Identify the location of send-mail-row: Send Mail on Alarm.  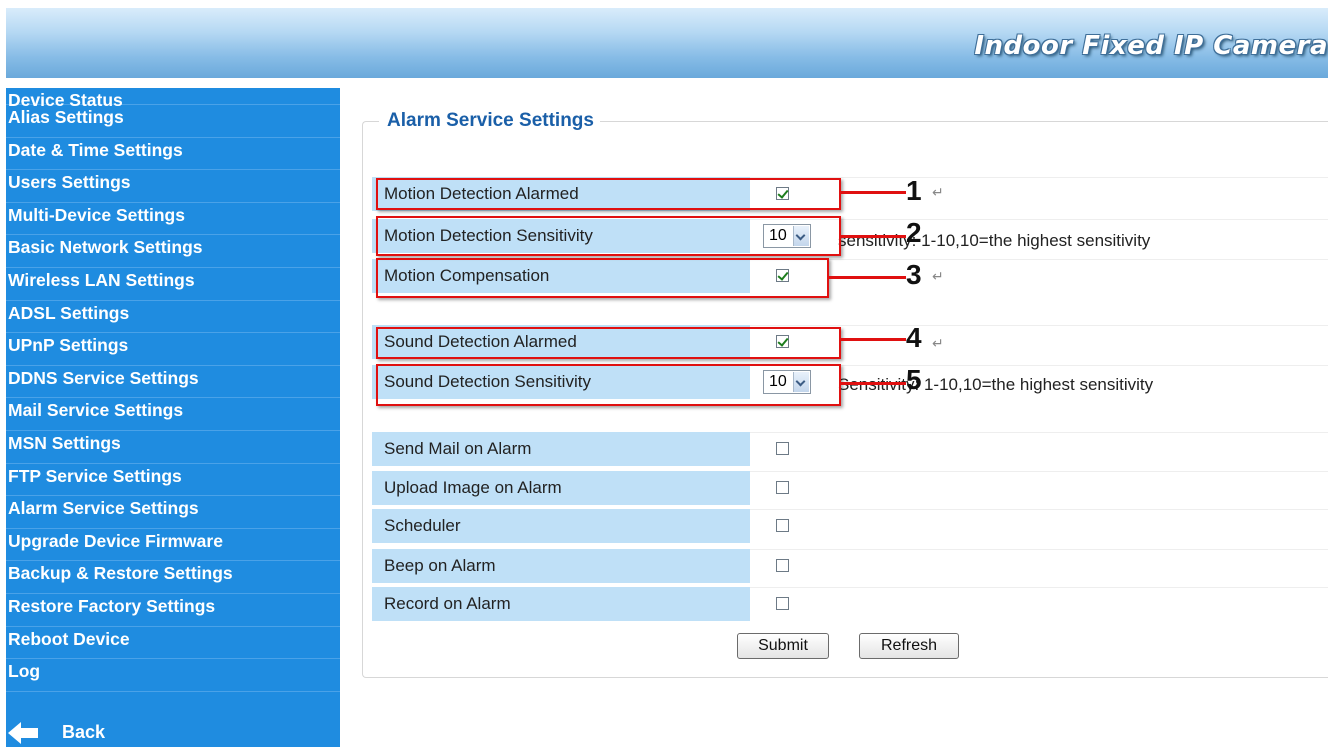
(850, 449).